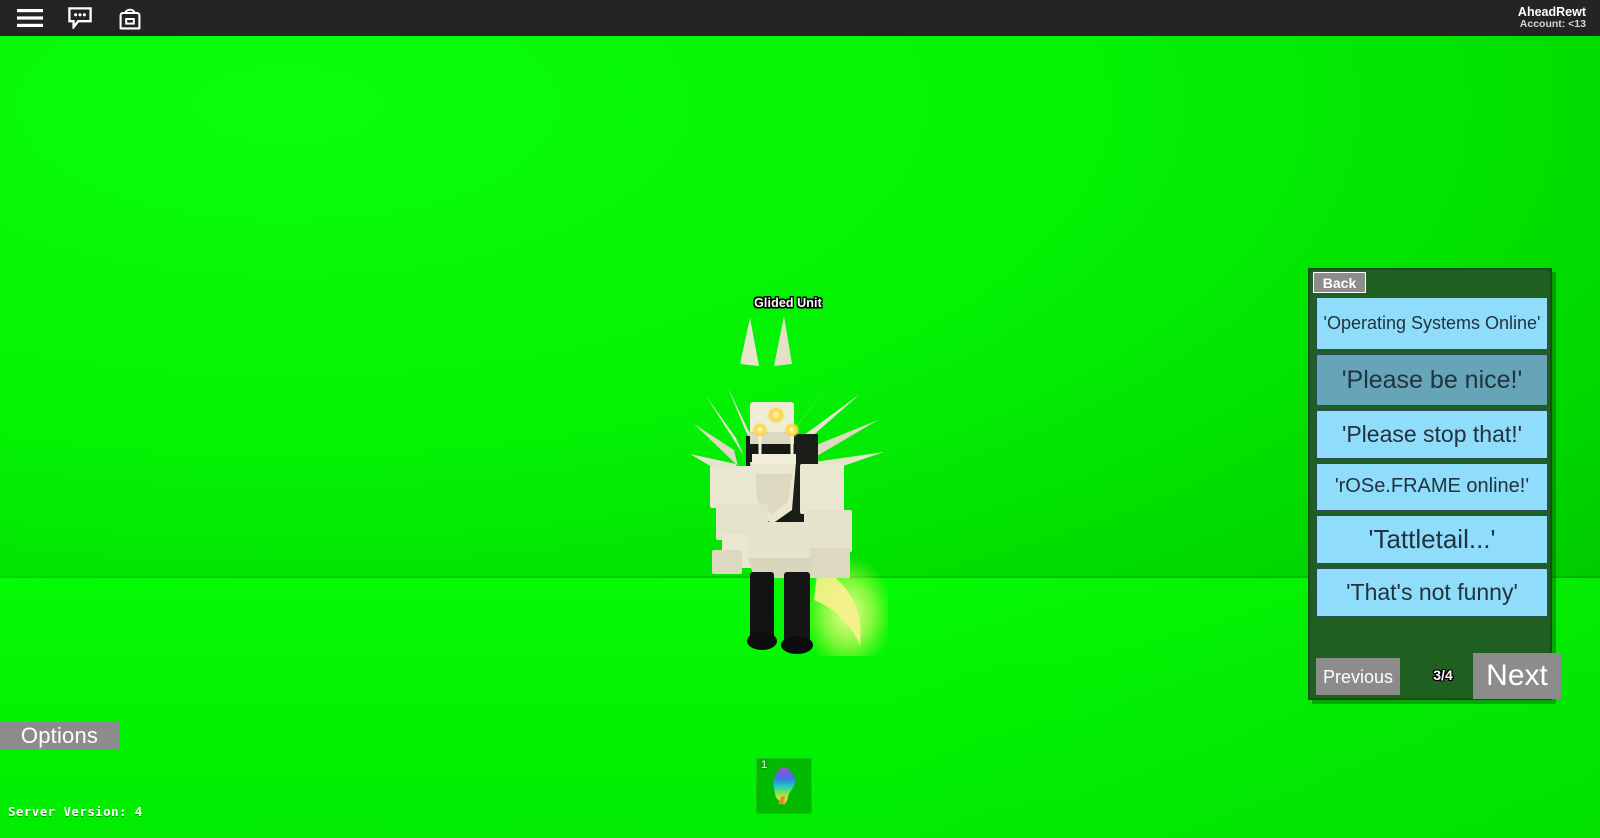 The width and height of the screenshot is (1600, 838). I want to click on hotbar: 1, so click(784, 786).